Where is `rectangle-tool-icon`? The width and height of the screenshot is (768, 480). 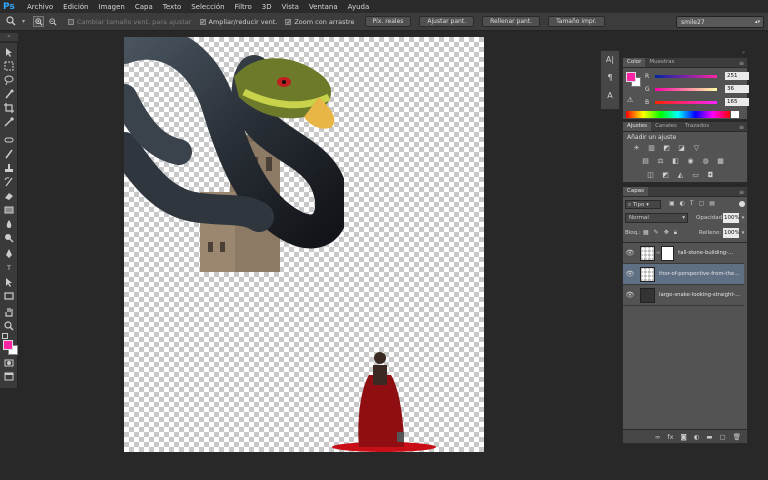
rectangle-tool-icon is located at coordinates (9, 296).